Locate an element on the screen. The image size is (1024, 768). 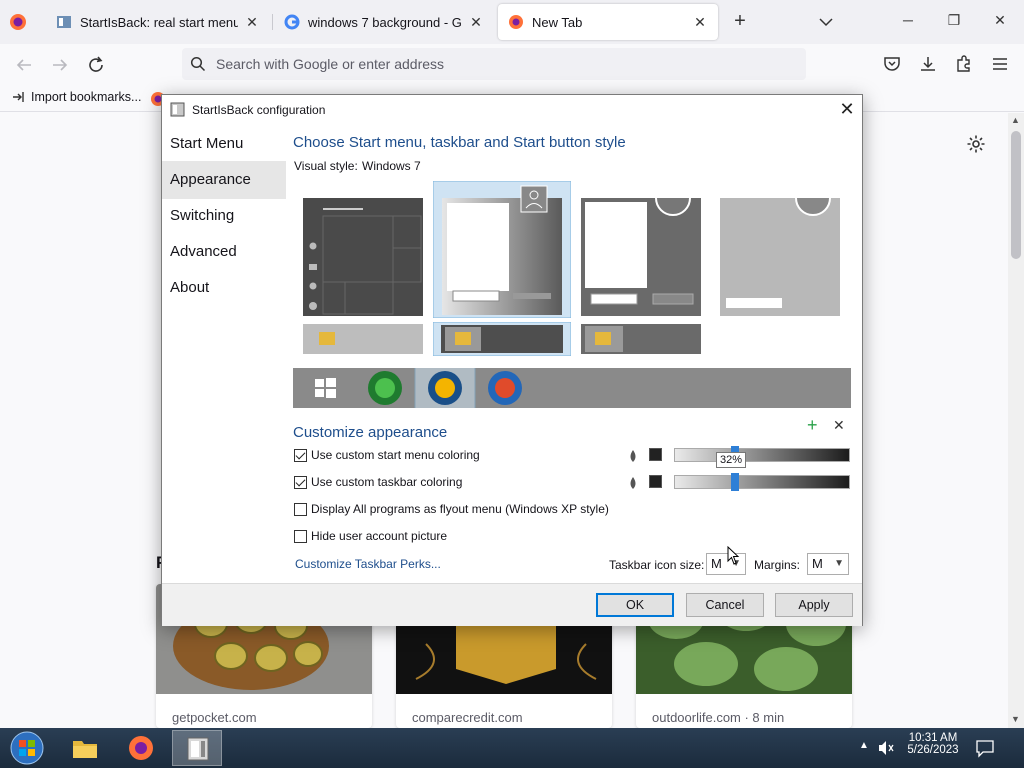
system-clock: 10:31 AM 5/26/2023 is located at coordinates (933, 744).